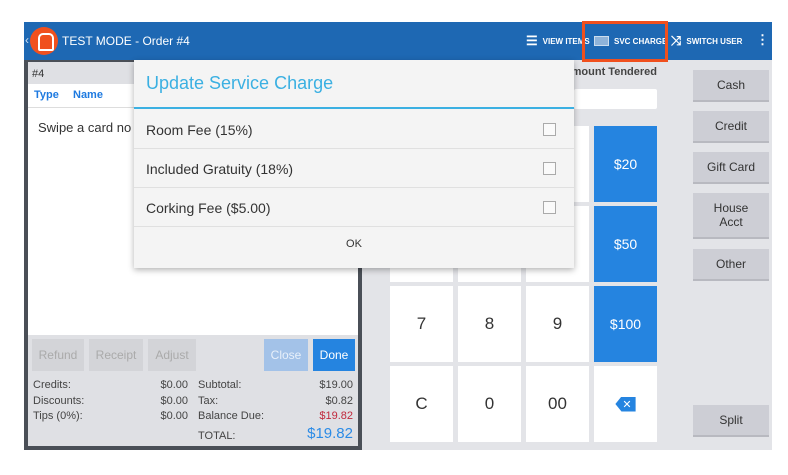 The width and height of the screenshot is (788, 475). I want to click on subtotal-value: $19.00, so click(336, 385).